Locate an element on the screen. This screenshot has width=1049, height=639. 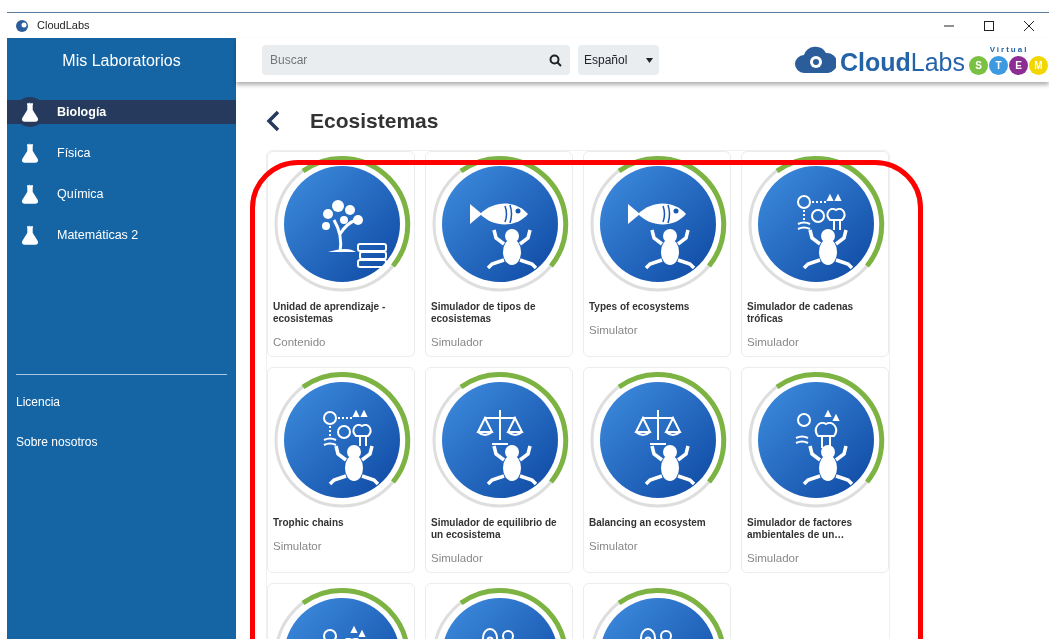
card-title: Trophic chains is located at coordinates (309, 523).